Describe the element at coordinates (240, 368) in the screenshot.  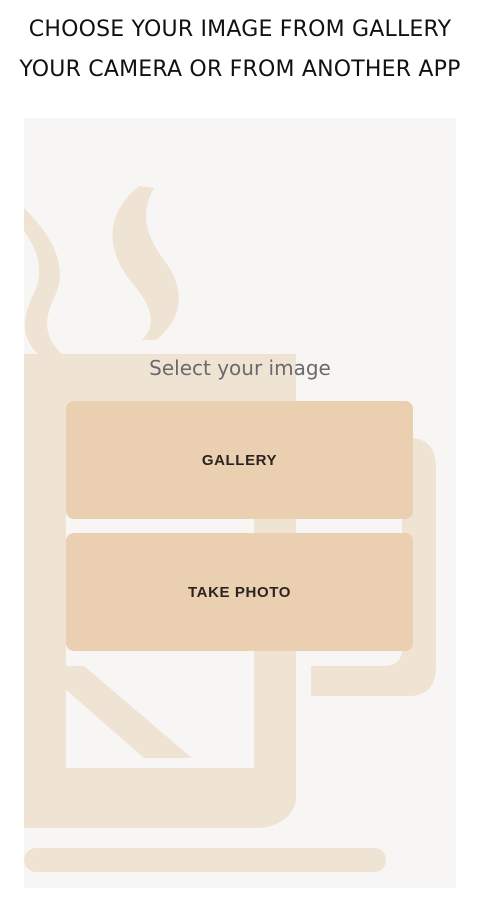
I see `select-image-prompt: Select your image` at that location.